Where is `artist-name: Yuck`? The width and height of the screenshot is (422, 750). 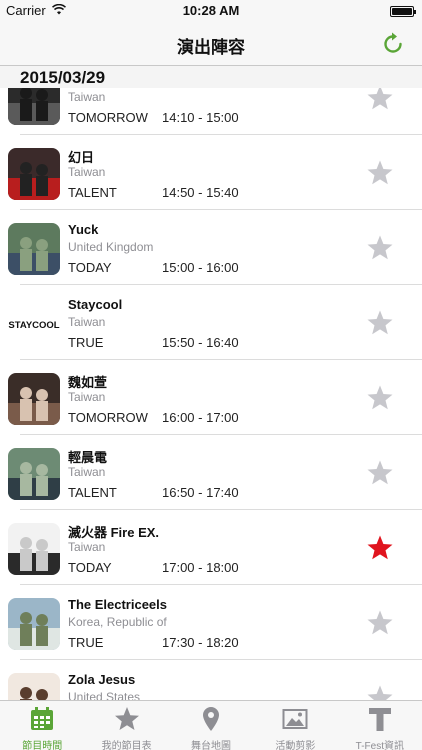 artist-name: Yuck is located at coordinates (83, 229).